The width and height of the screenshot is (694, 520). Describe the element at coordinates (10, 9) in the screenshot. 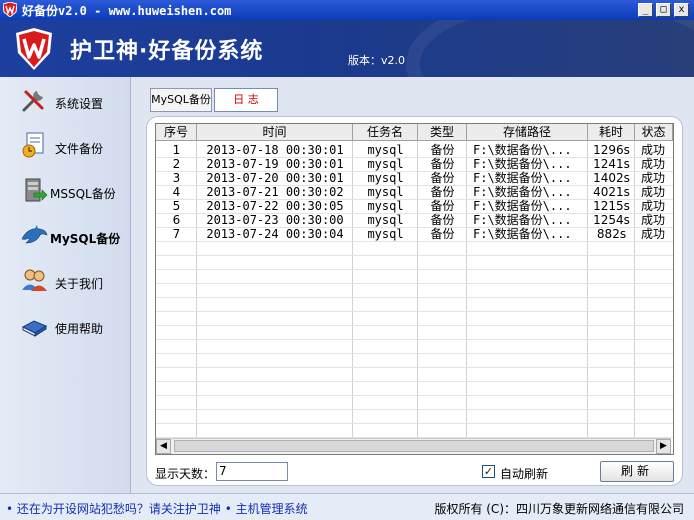

I see `app-shield-icon` at that location.